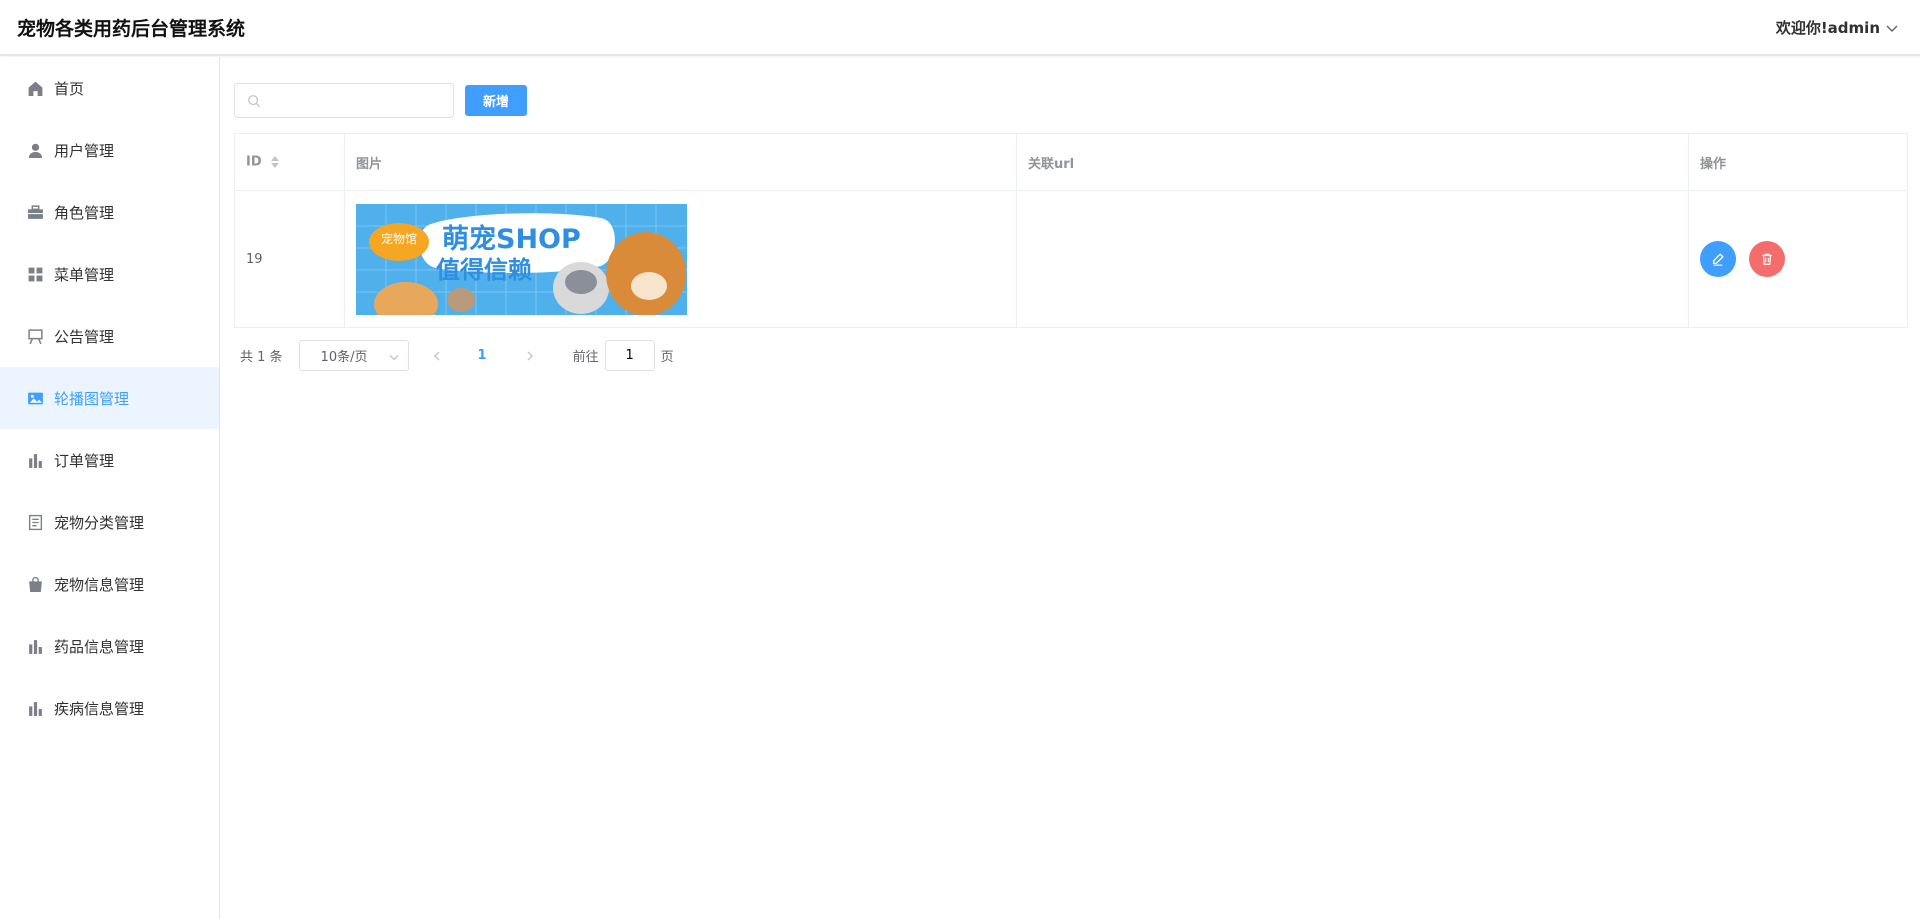 The image size is (1920, 919). What do you see at coordinates (261, 357) in the screenshot?
I see `pagination-total: 共 1 条` at bounding box center [261, 357].